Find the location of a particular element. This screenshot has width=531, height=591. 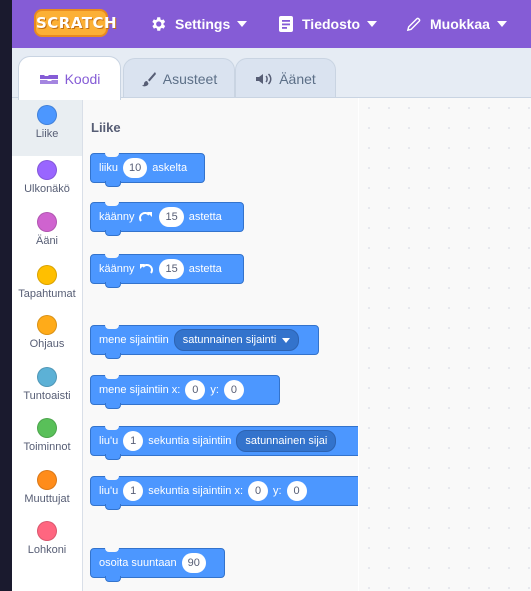

speaker-icon is located at coordinates (264, 78).